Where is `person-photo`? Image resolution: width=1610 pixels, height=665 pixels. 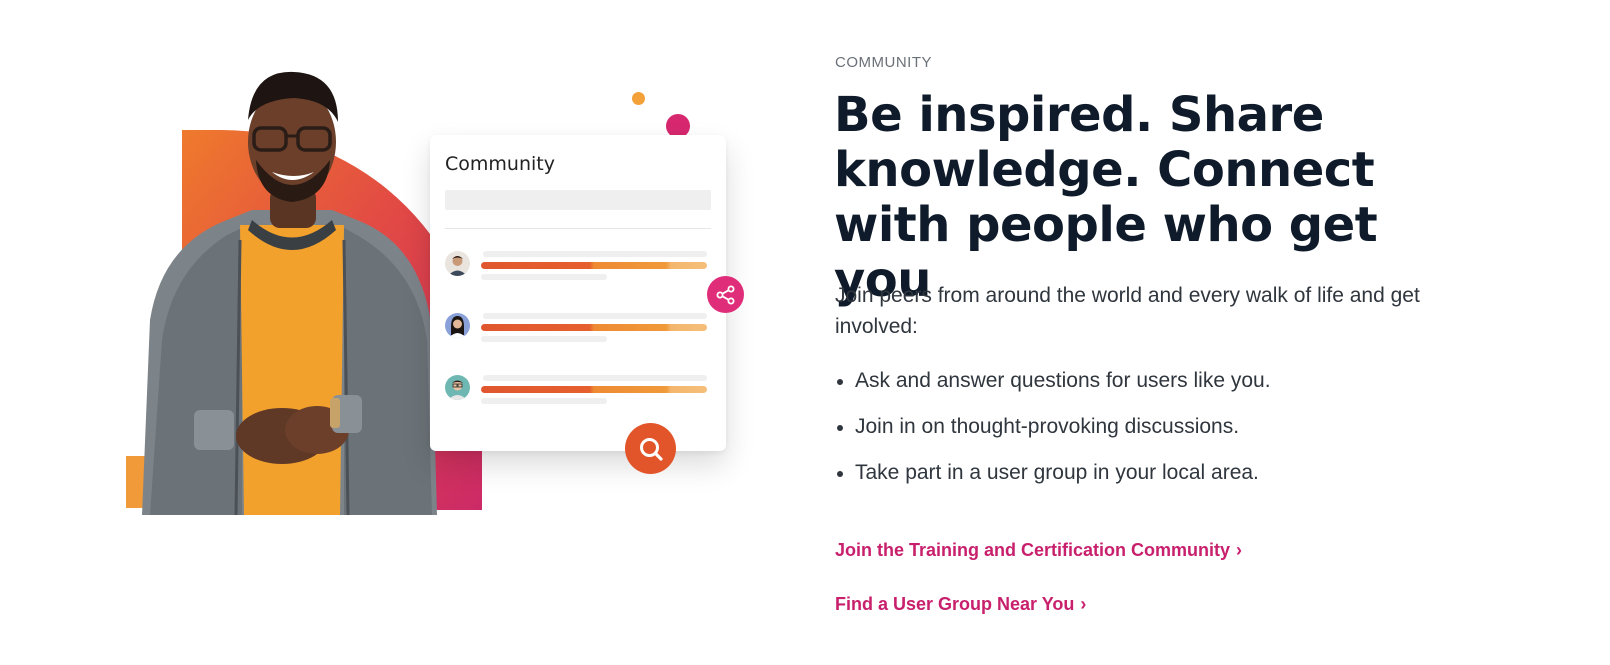
person-photo is located at coordinates (289, 293).